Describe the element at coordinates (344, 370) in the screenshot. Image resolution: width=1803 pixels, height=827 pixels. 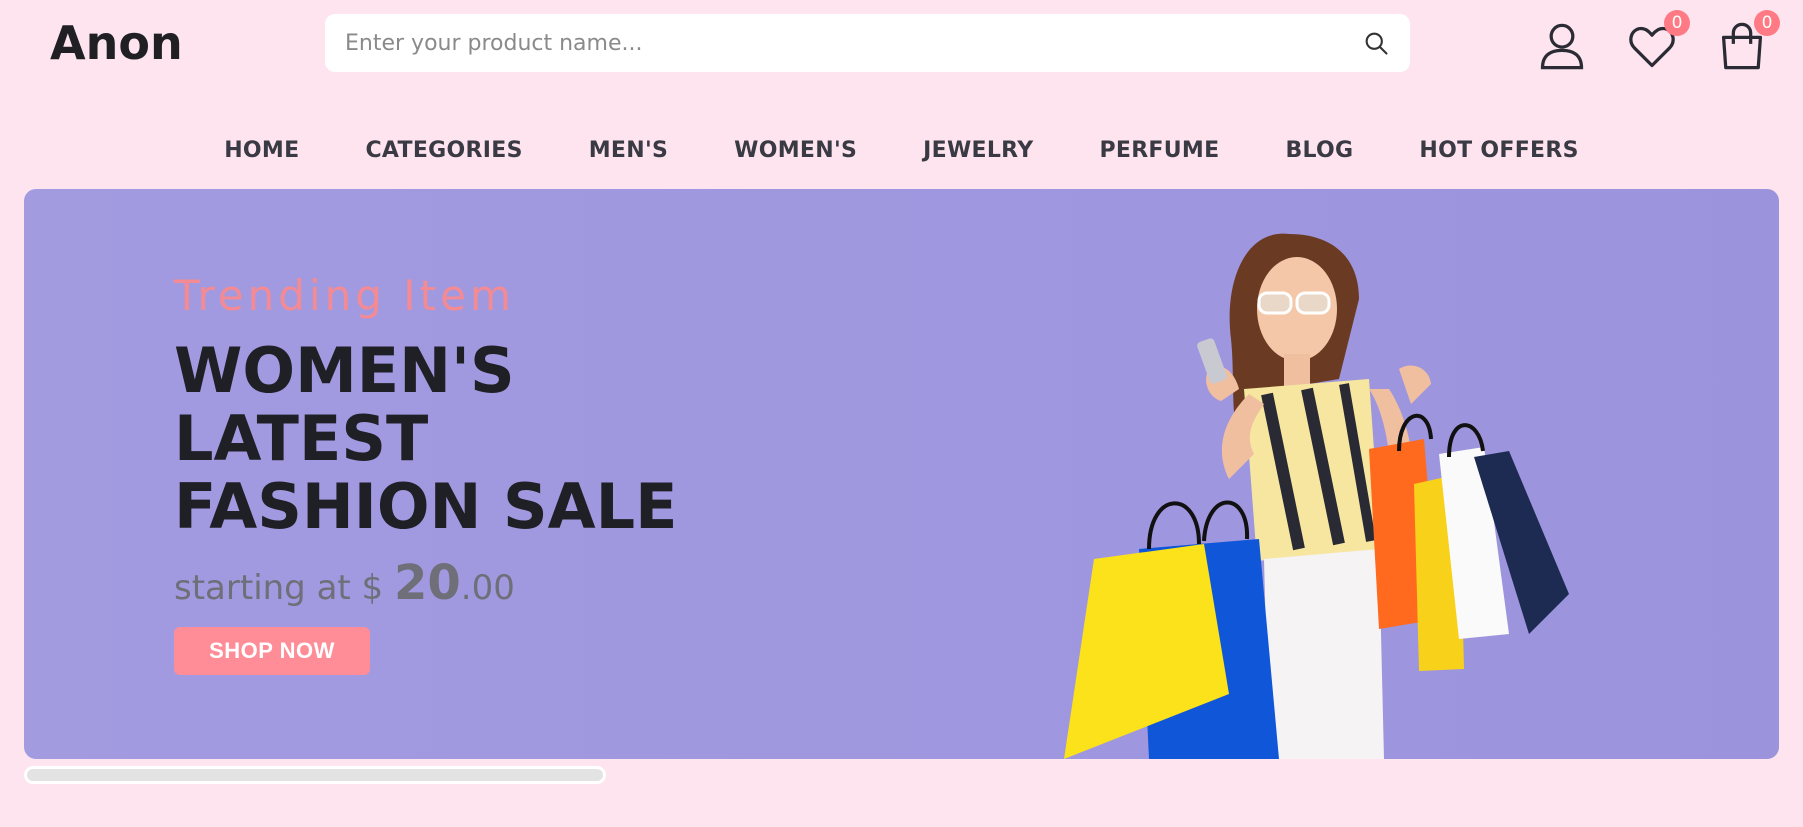
I see `banner-title-line1: WOMEN'S` at that location.